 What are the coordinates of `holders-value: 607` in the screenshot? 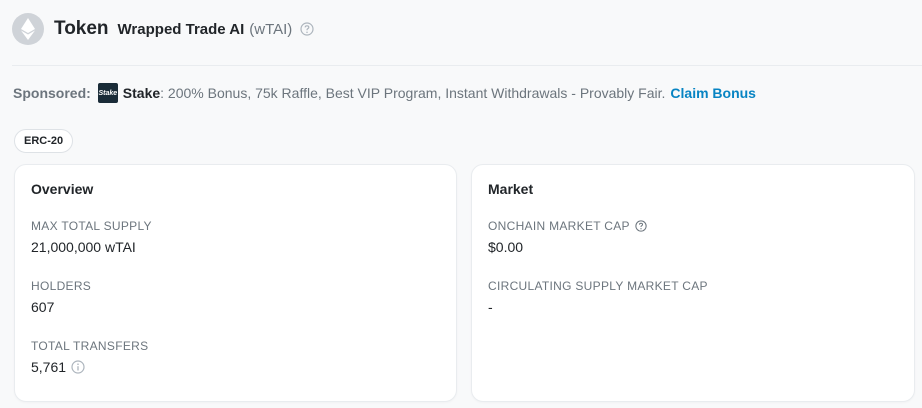 It's located at (43, 307).